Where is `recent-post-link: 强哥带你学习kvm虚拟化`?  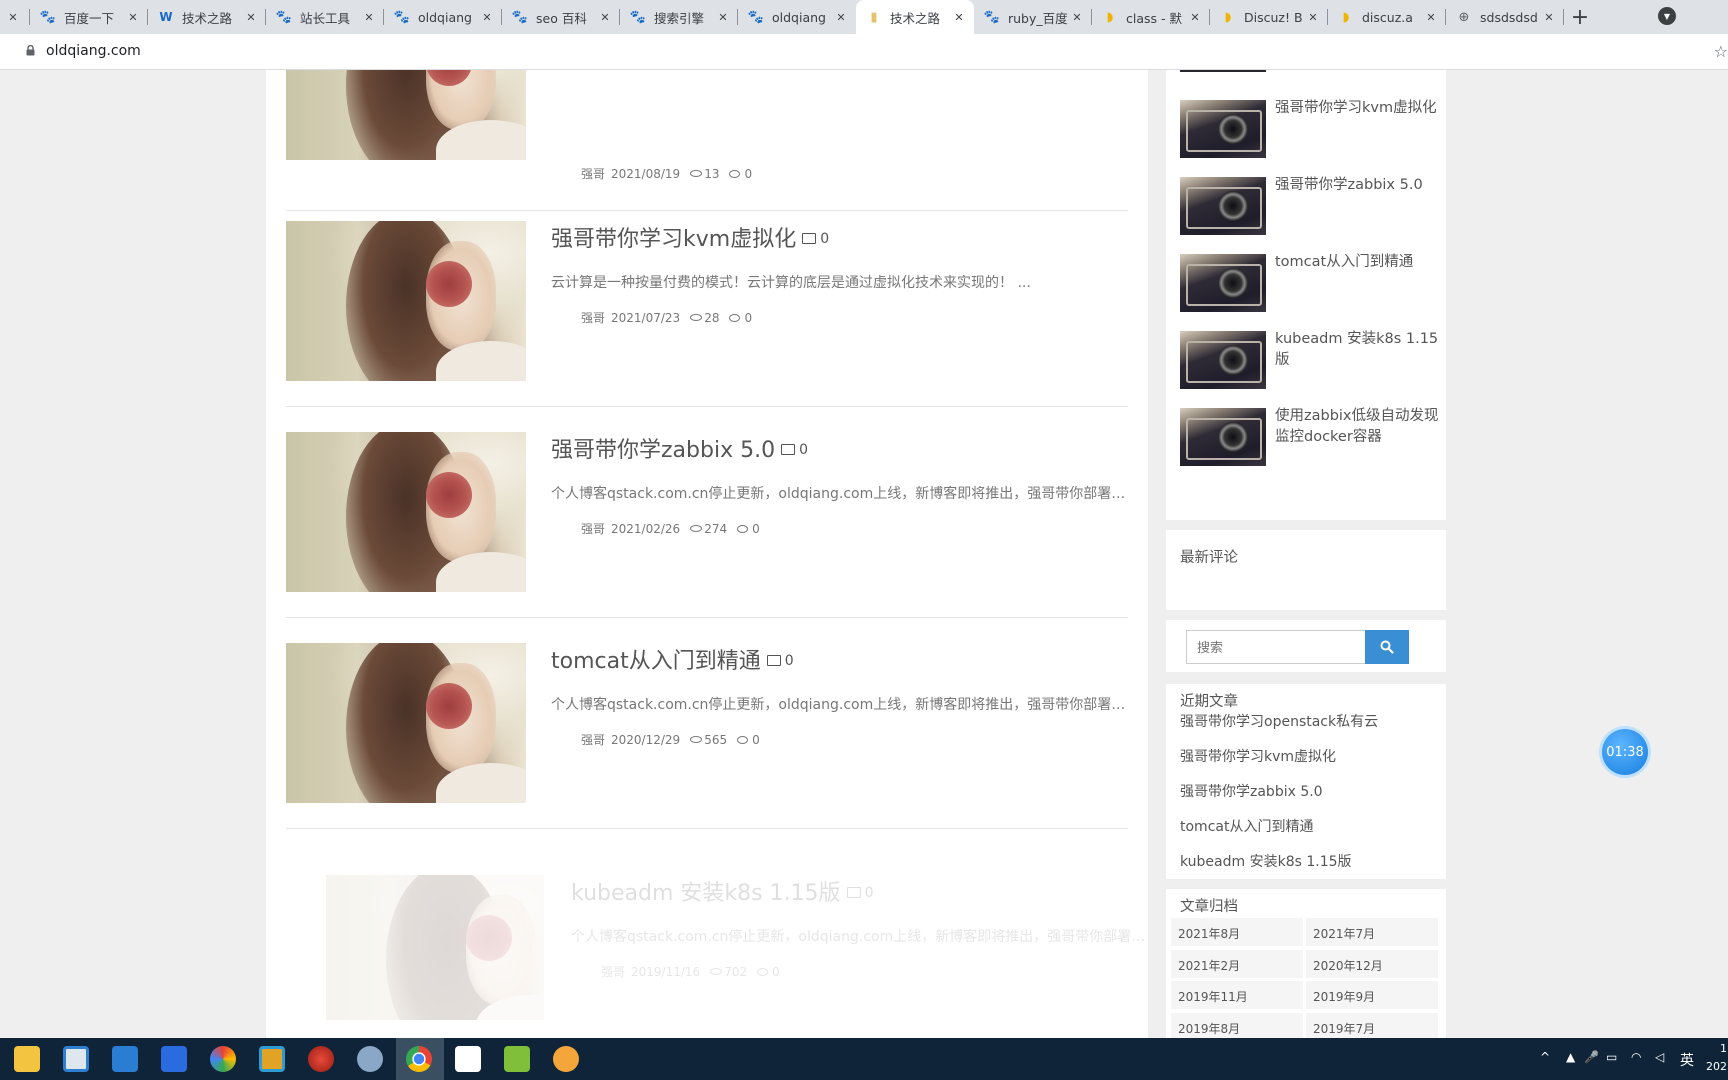 recent-post-link: 强哥带你学习kvm虚拟化 is located at coordinates (1258, 756).